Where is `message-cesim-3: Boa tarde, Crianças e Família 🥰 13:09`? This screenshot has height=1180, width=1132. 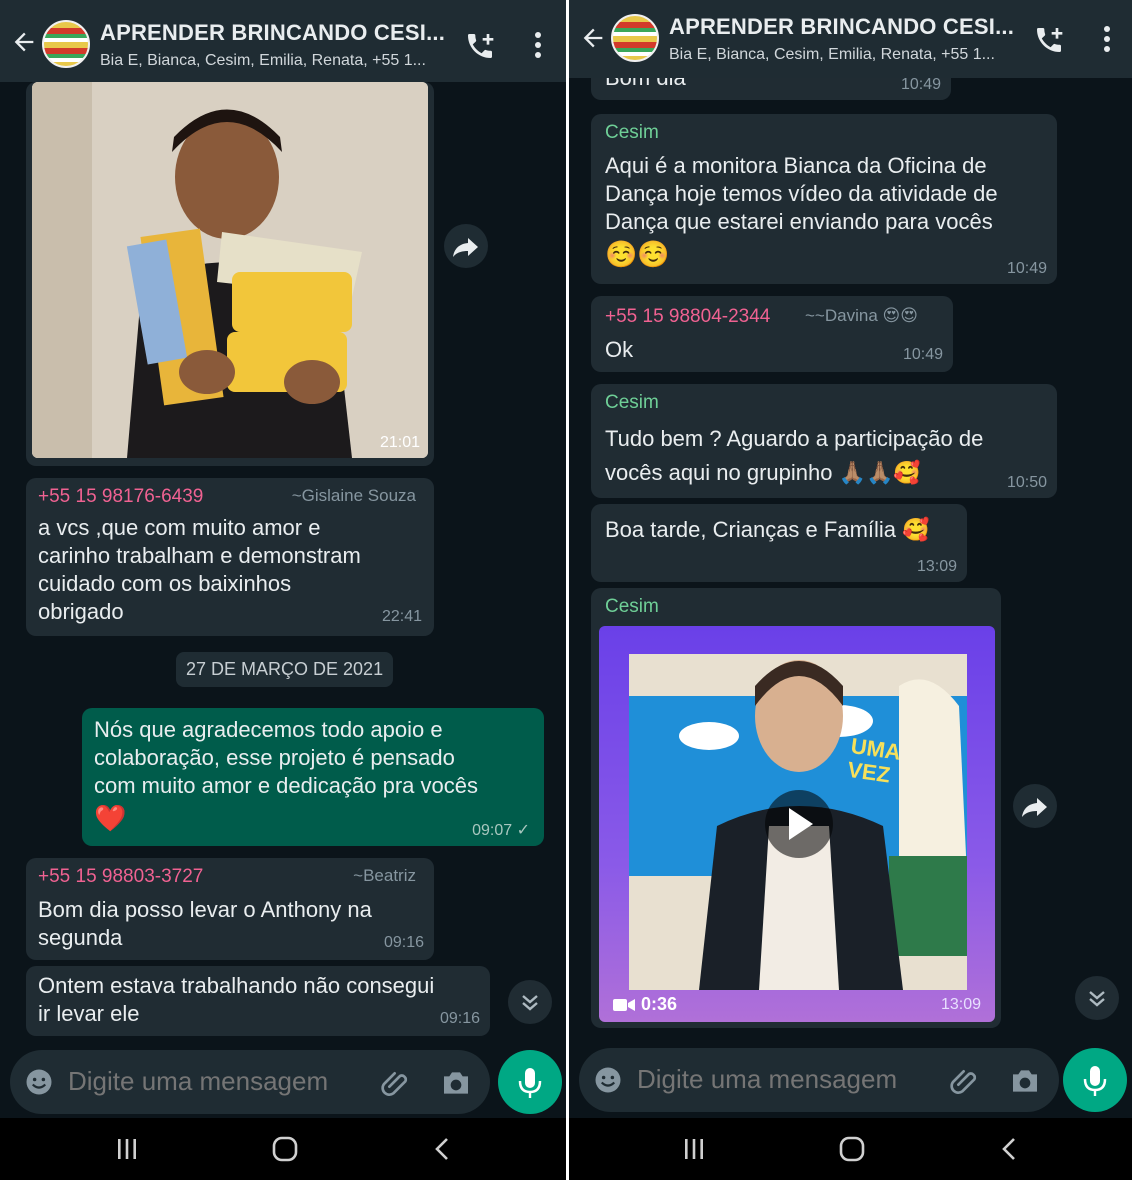 message-cesim-3: Boa tarde, Crianças e Família 🥰 13:09 is located at coordinates (779, 543).